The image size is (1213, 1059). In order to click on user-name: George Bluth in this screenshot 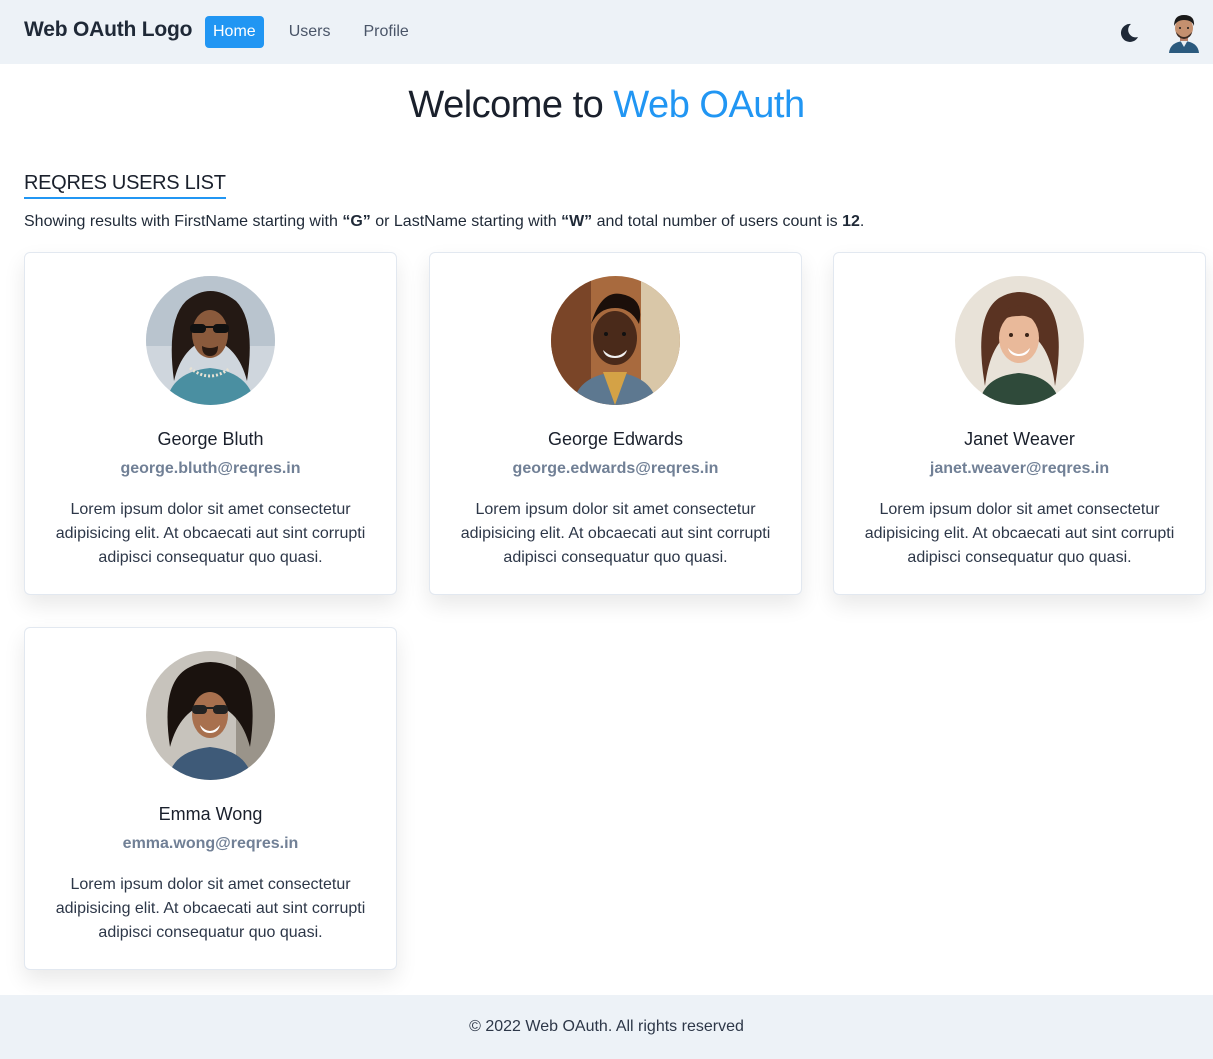, I will do `click(210, 439)`.